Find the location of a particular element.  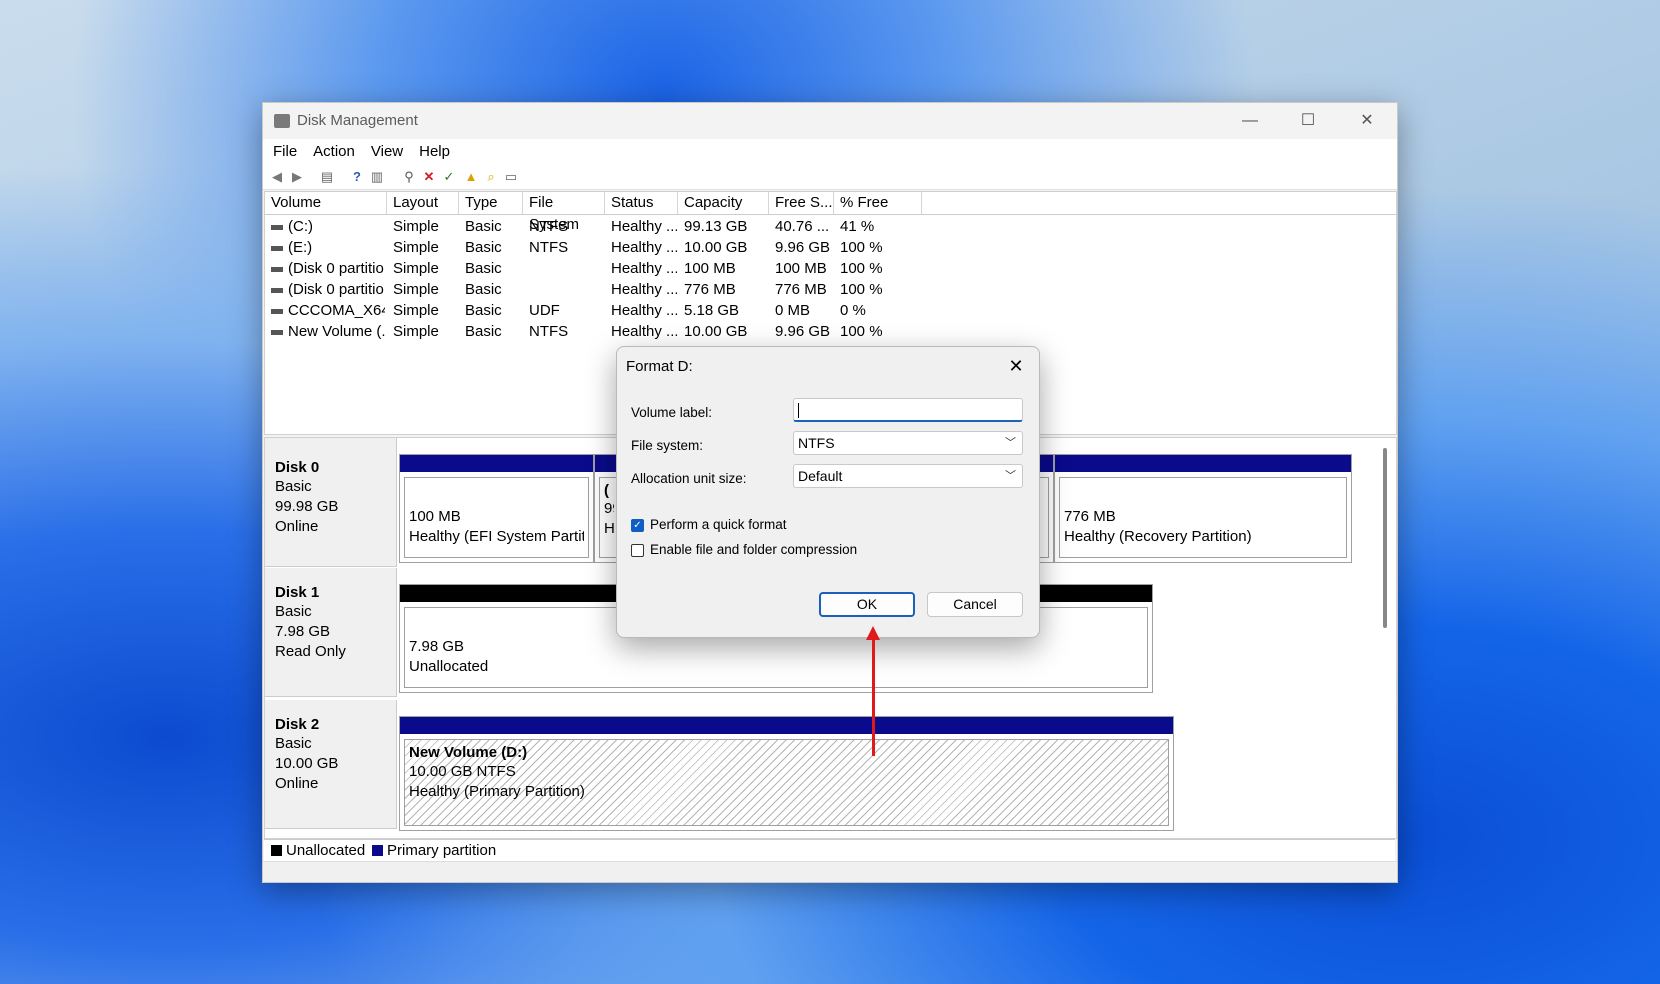

view-icon: ▭ is located at coordinates (511, 177).